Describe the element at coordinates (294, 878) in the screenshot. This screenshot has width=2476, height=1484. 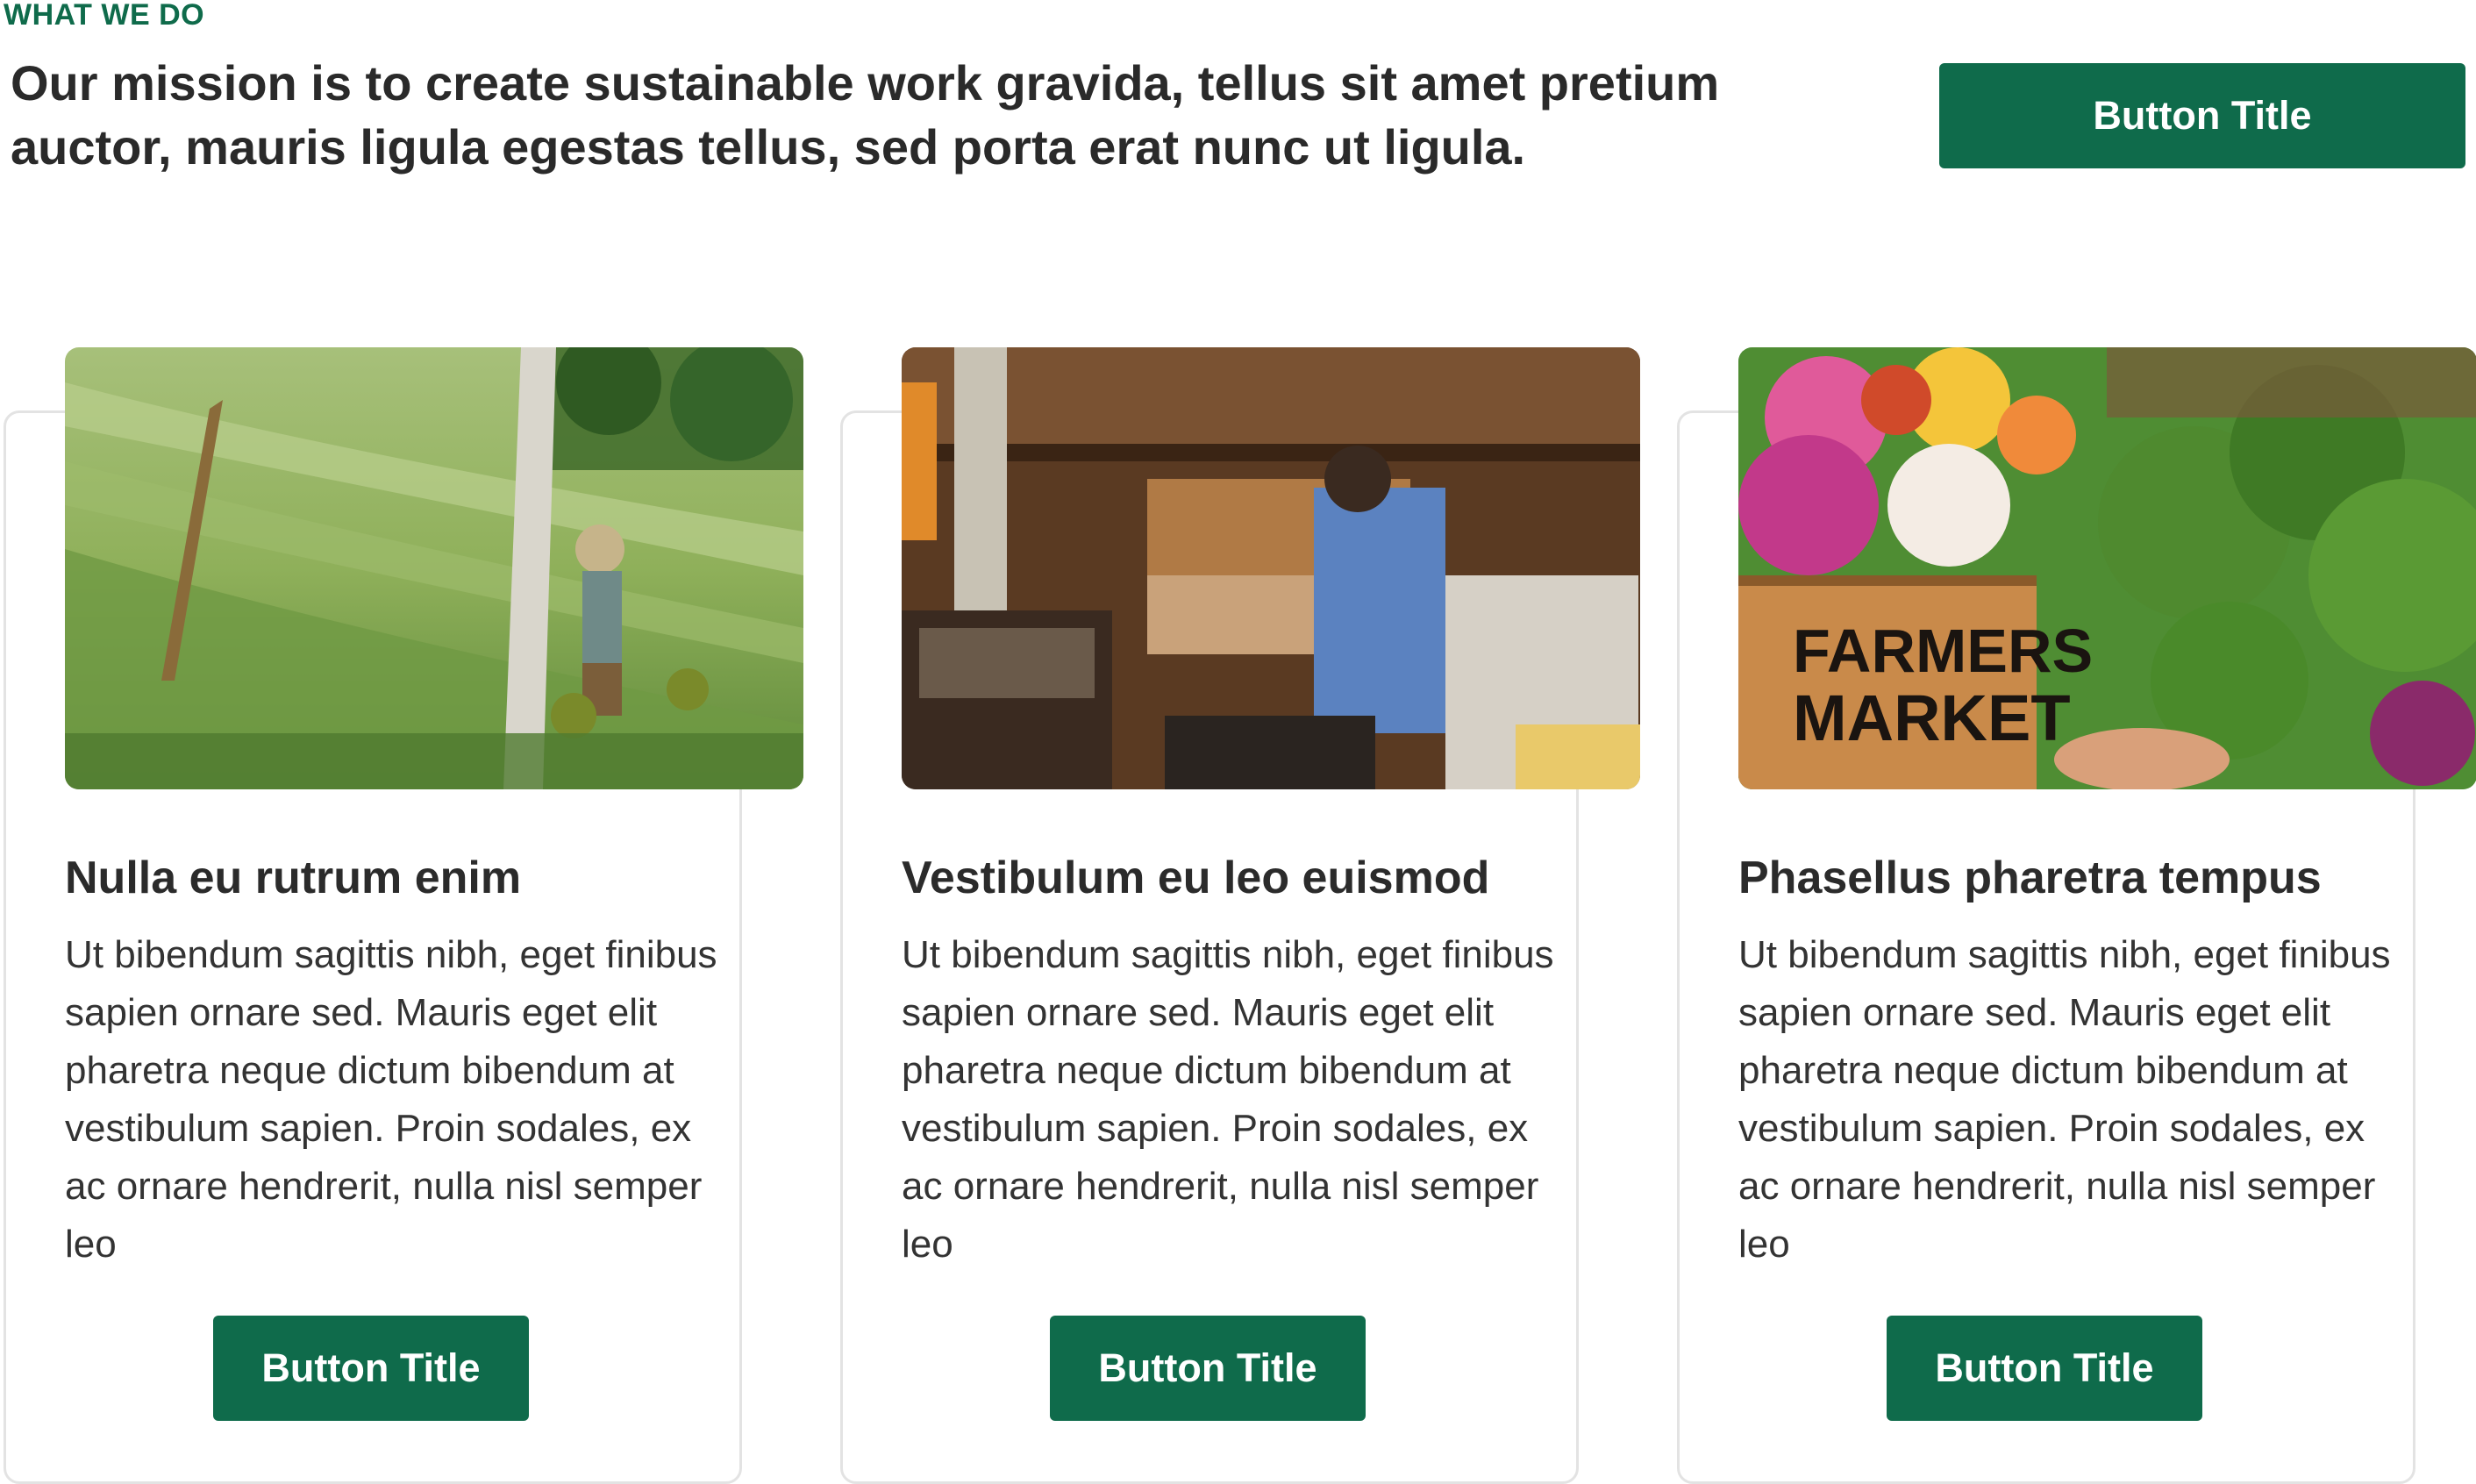
I see `card-title: Nulla eu rutrum enim` at that location.